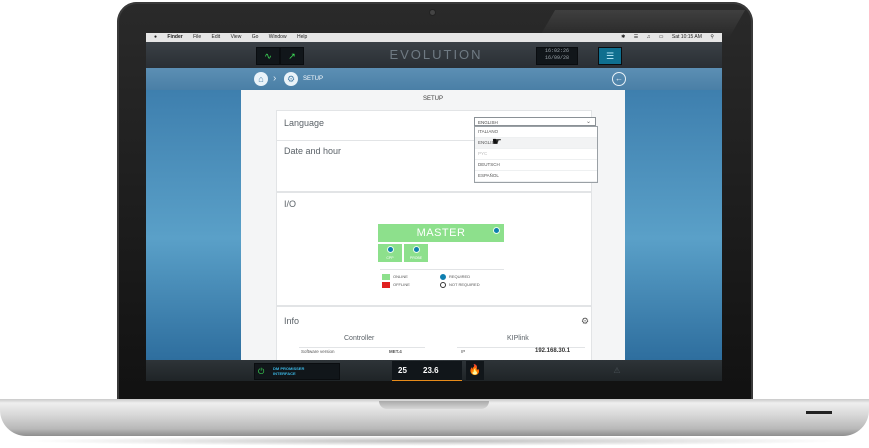  Describe the element at coordinates (431, 370) in the screenshot. I see `temperature-current: 23.6` at that location.